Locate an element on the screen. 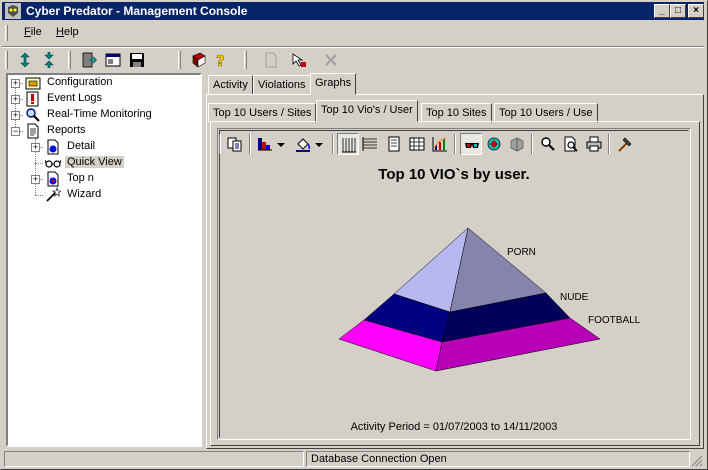 Image resolution: width=708 pixels, height=470 pixels. expand-arrows-icon is located at coordinates (25, 60).